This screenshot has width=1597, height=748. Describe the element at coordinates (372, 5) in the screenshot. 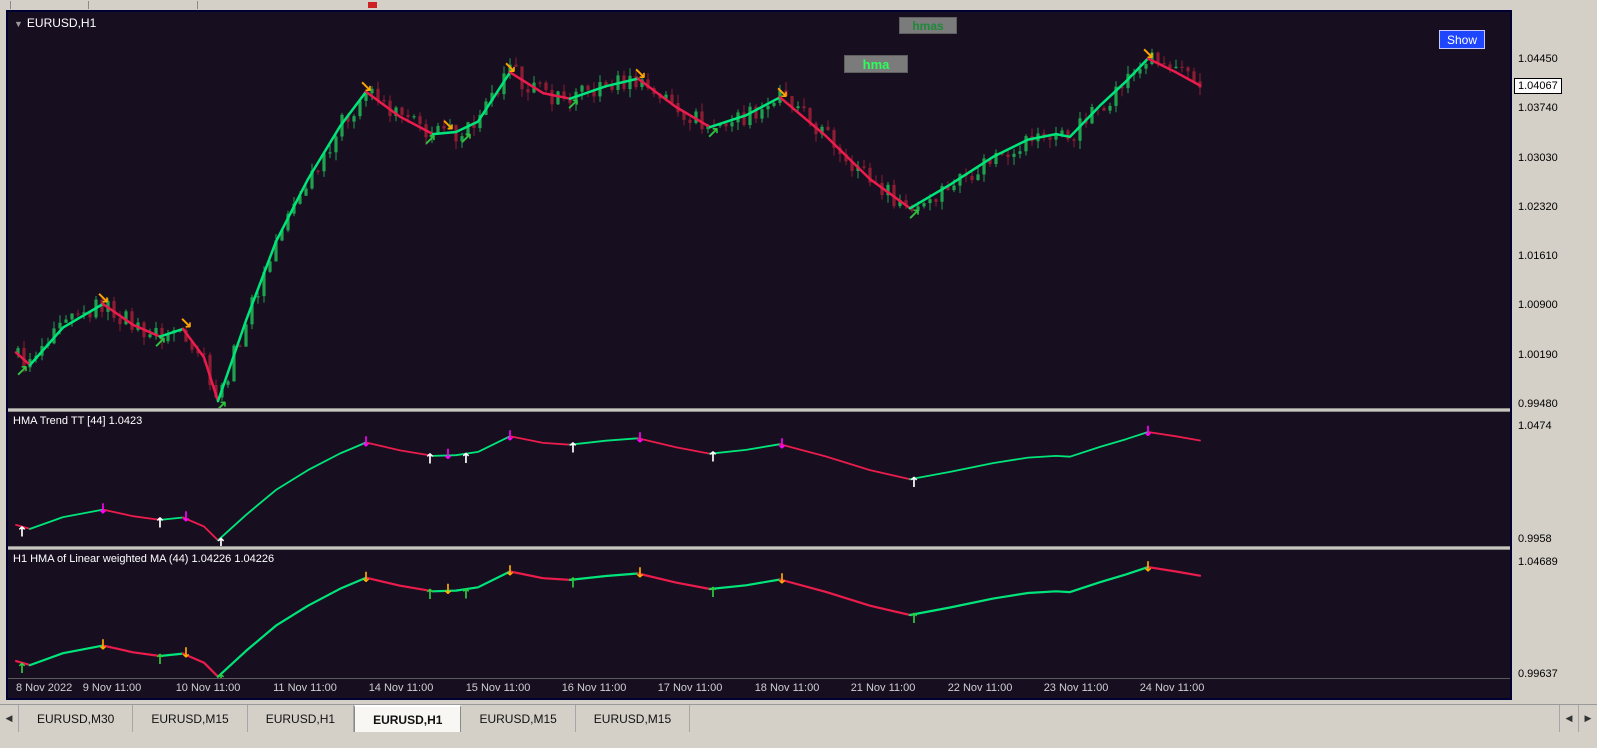

I see `toolbar-fragment-icon` at that location.